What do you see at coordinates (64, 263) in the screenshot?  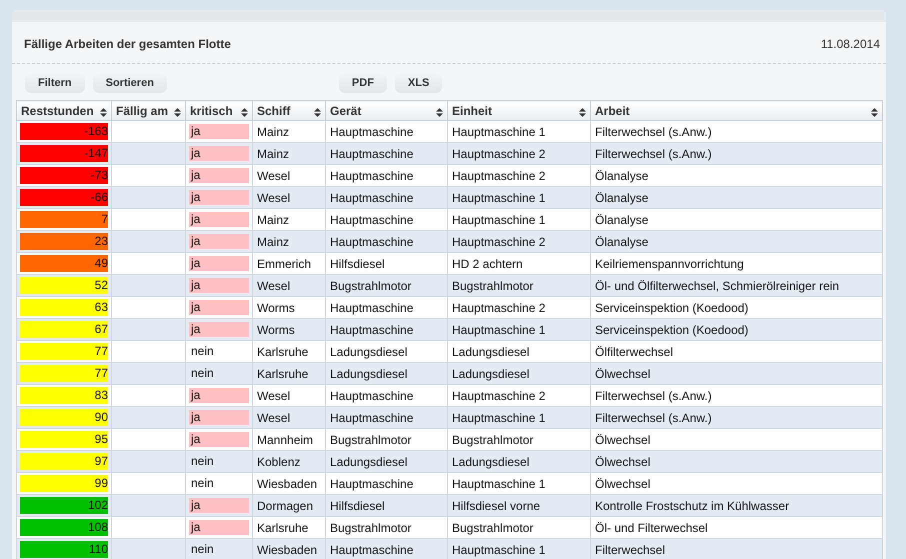 I see `remaining-hours-bar: 49` at bounding box center [64, 263].